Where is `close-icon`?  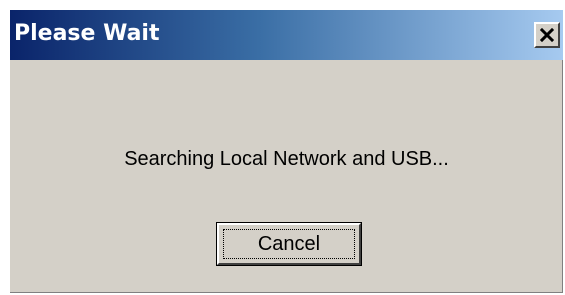 close-icon is located at coordinates (547, 35).